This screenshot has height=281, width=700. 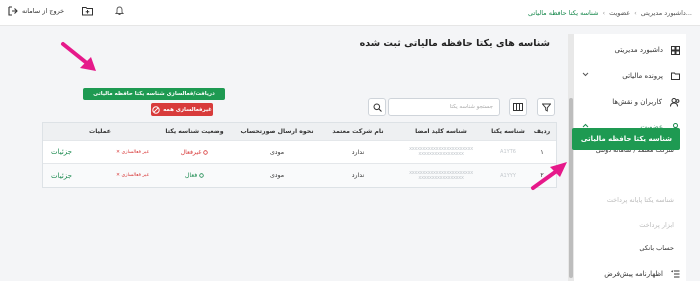 What do you see at coordinates (626, 139) in the screenshot?
I see `sidebar-subitem-tax-memory-id: شناسه یکتا حافظه مالیاتی` at bounding box center [626, 139].